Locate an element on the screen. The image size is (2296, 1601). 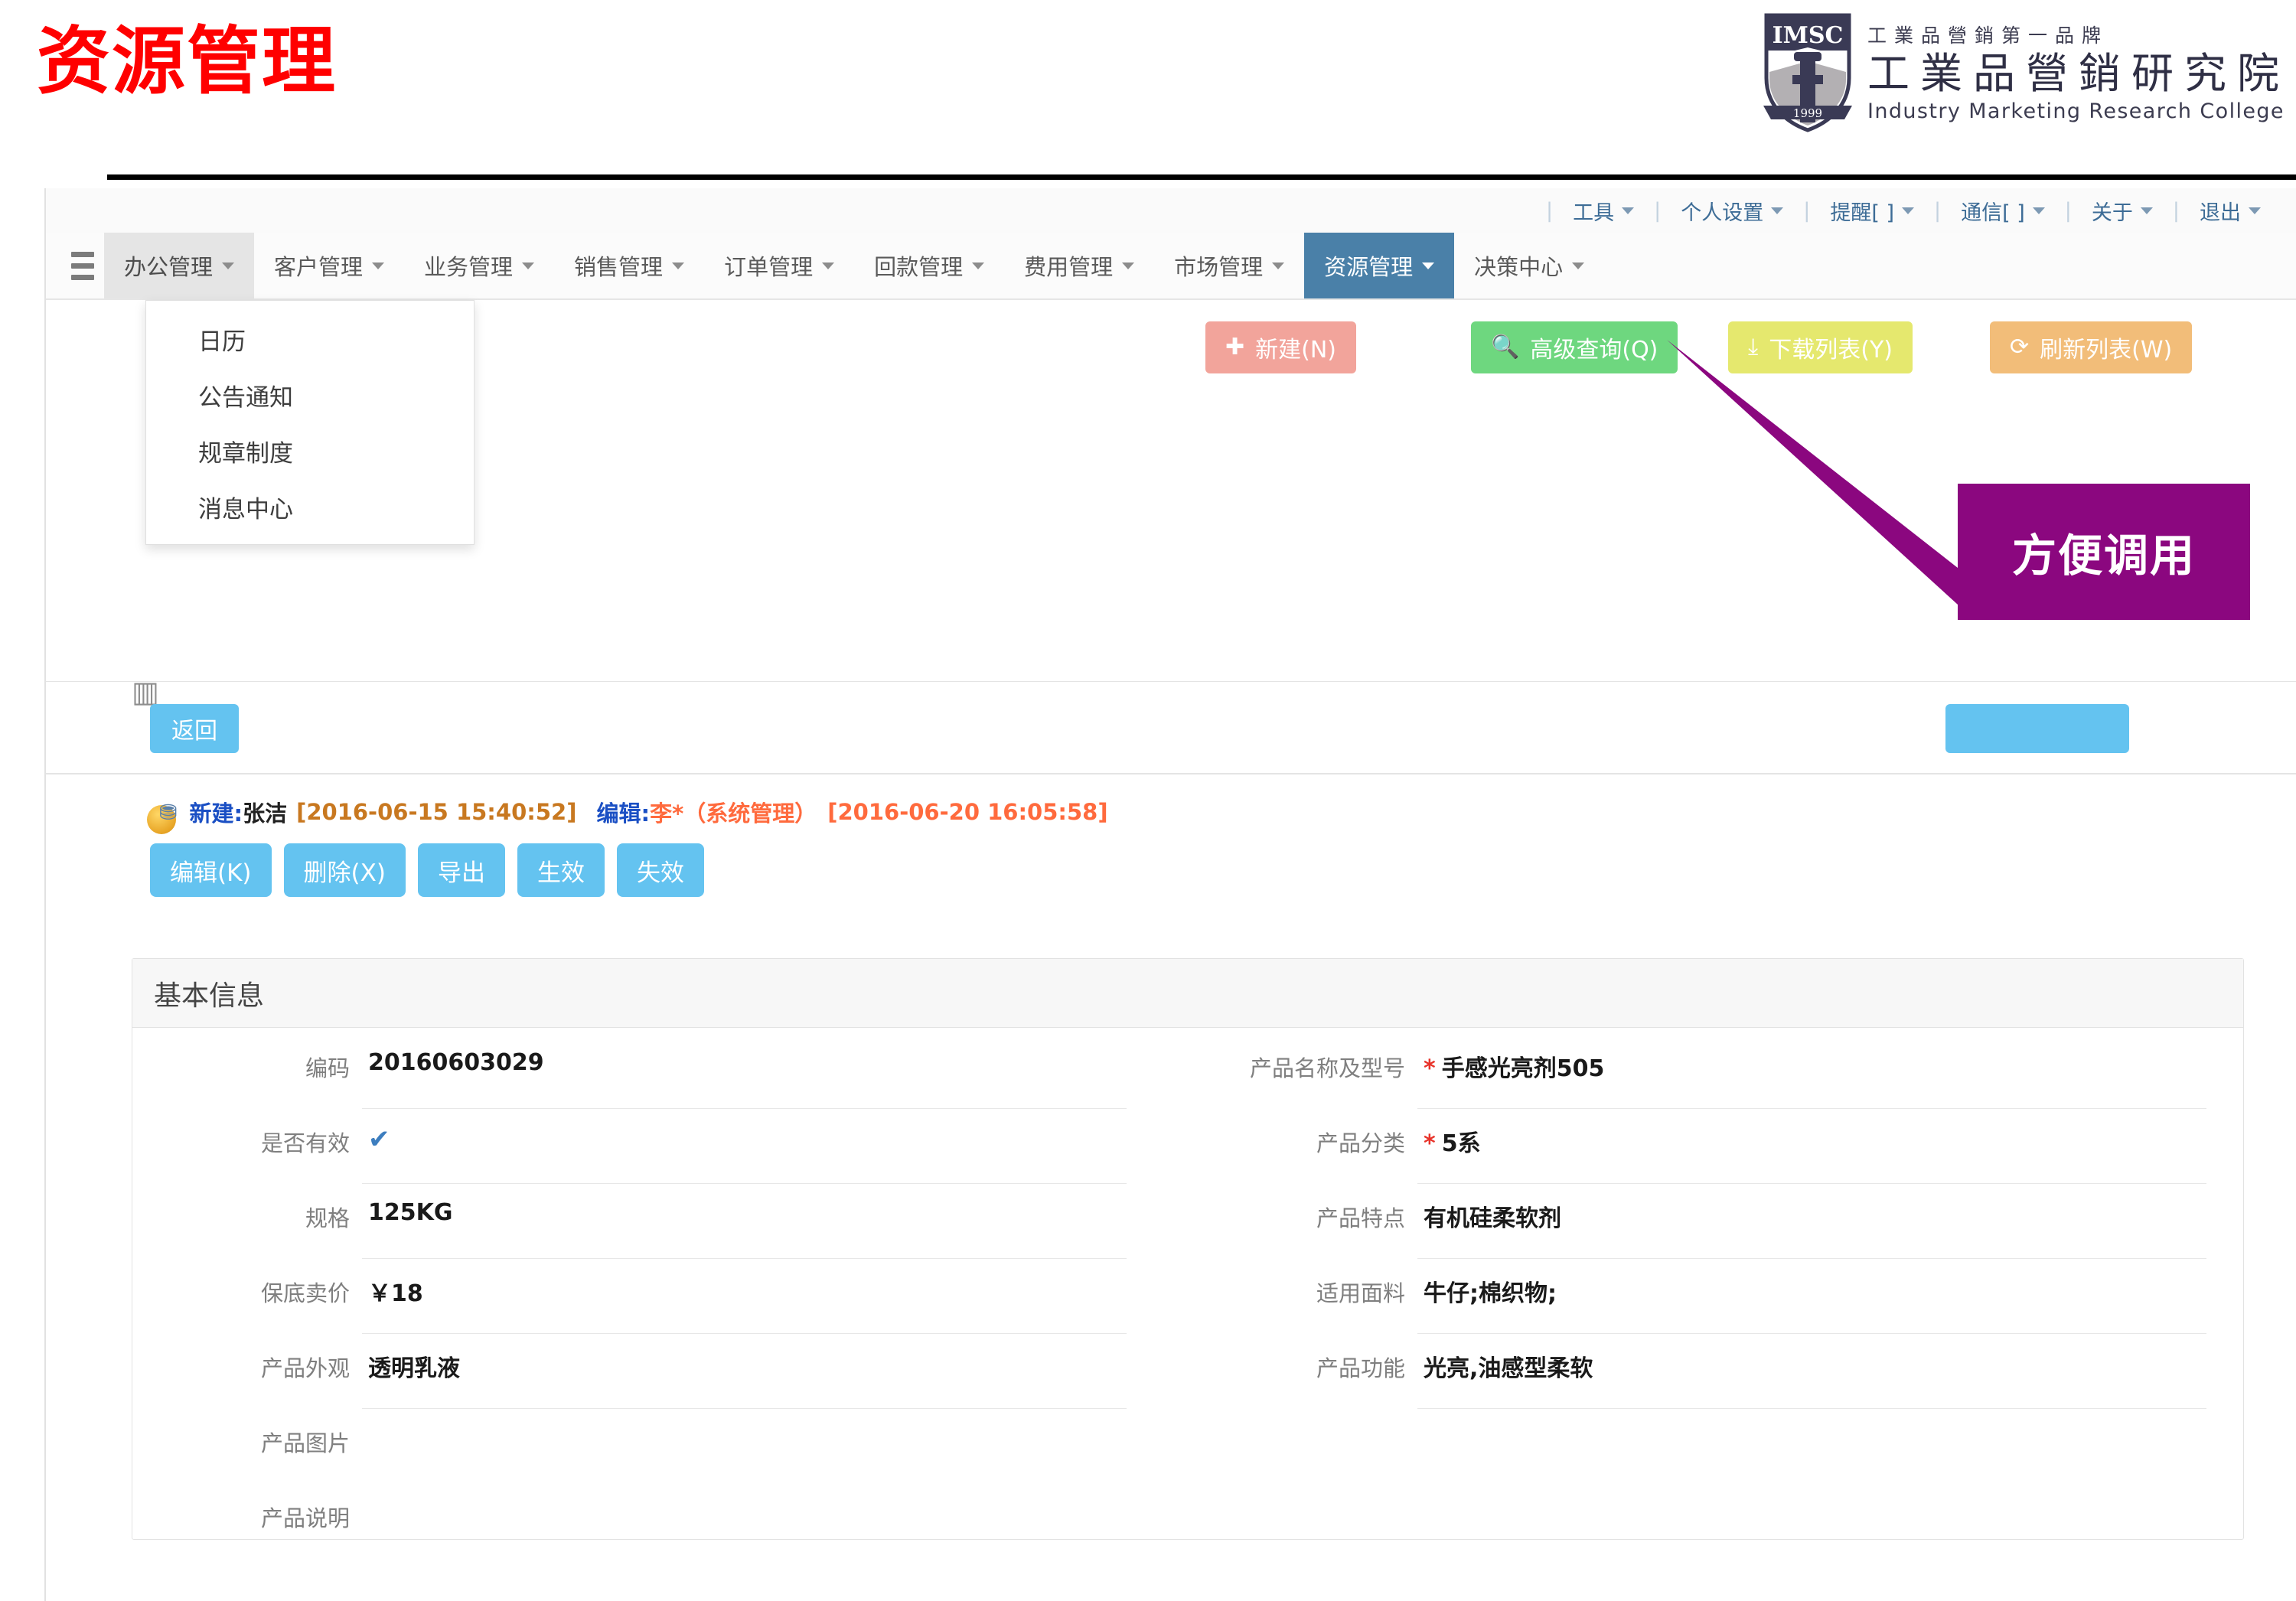
deactivate-button: 失效 is located at coordinates (660, 870).